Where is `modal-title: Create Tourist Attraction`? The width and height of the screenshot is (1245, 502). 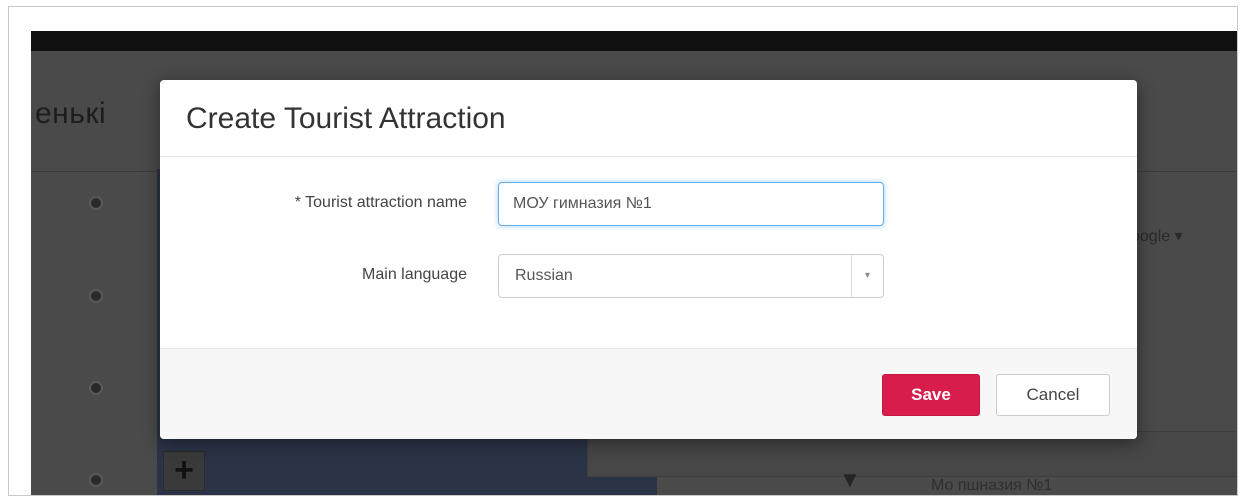 modal-title: Create Tourist Attraction is located at coordinates (346, 118).